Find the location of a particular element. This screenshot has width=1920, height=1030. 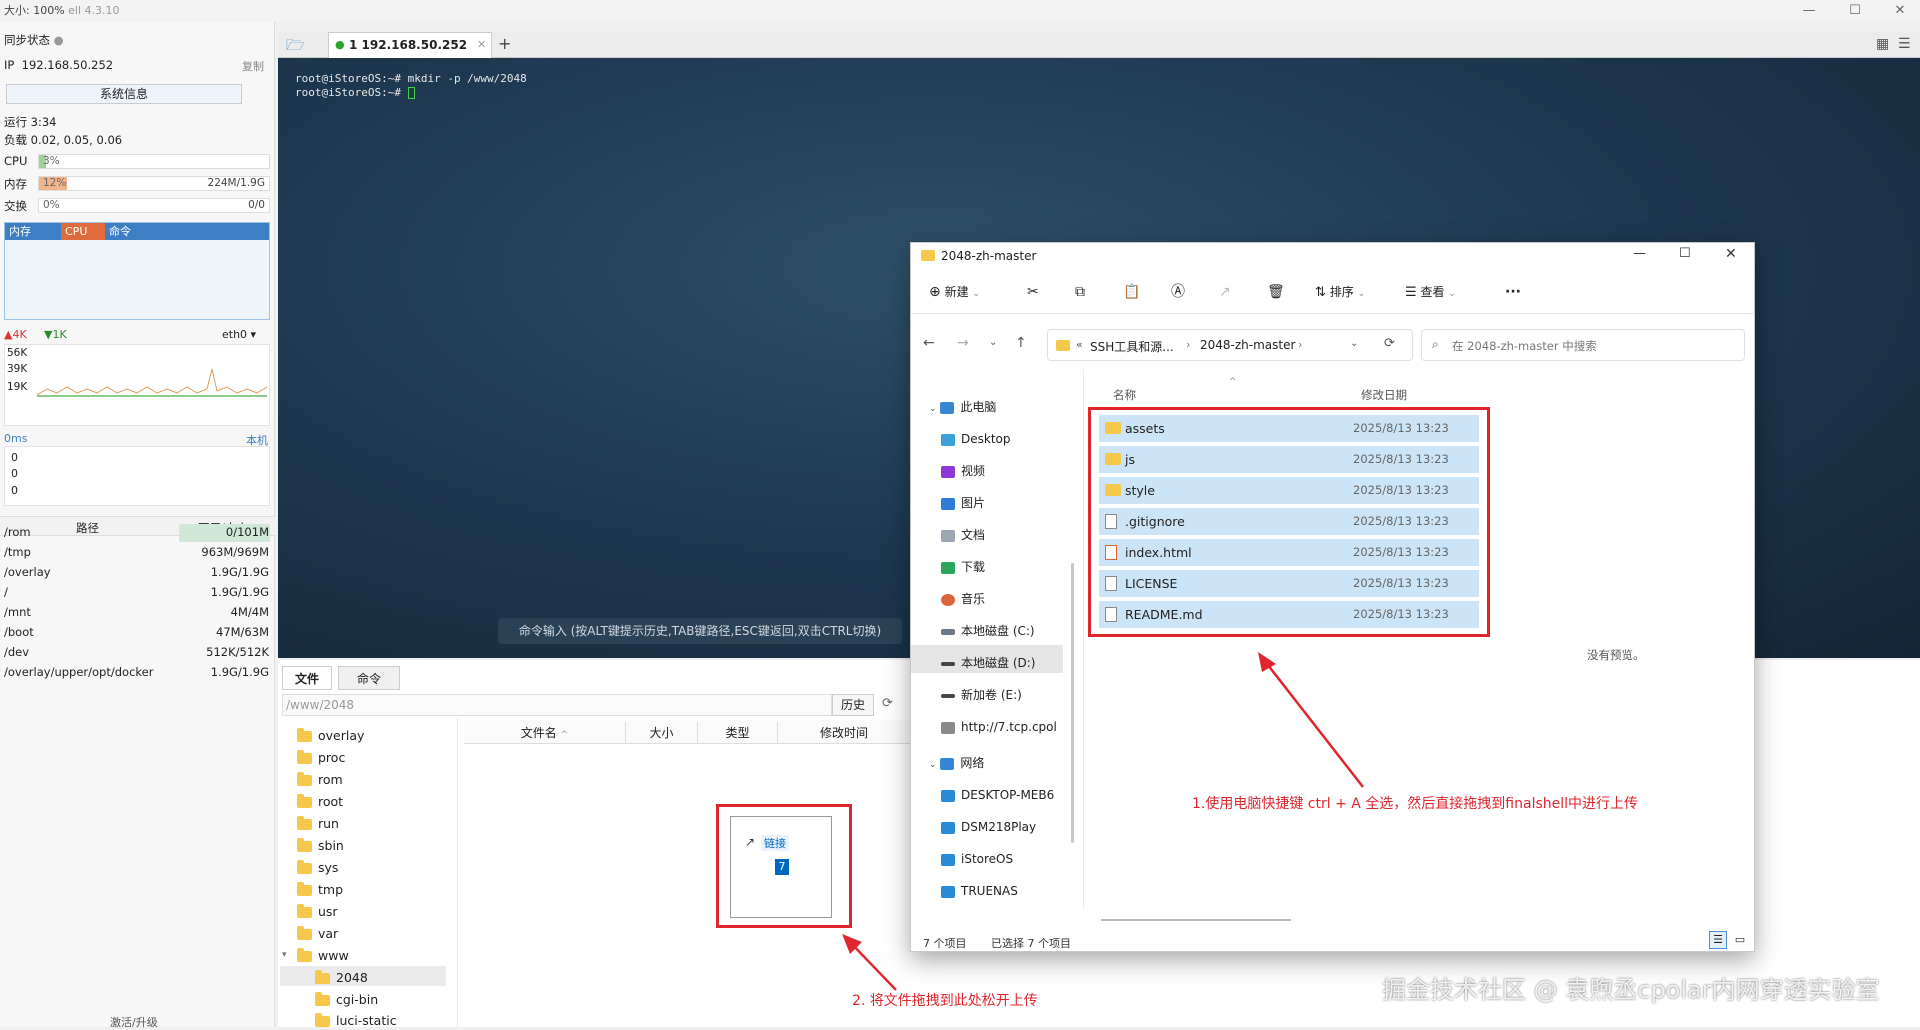

fs-row: /tmp 963M/969M is located at coordinates (137, 552).